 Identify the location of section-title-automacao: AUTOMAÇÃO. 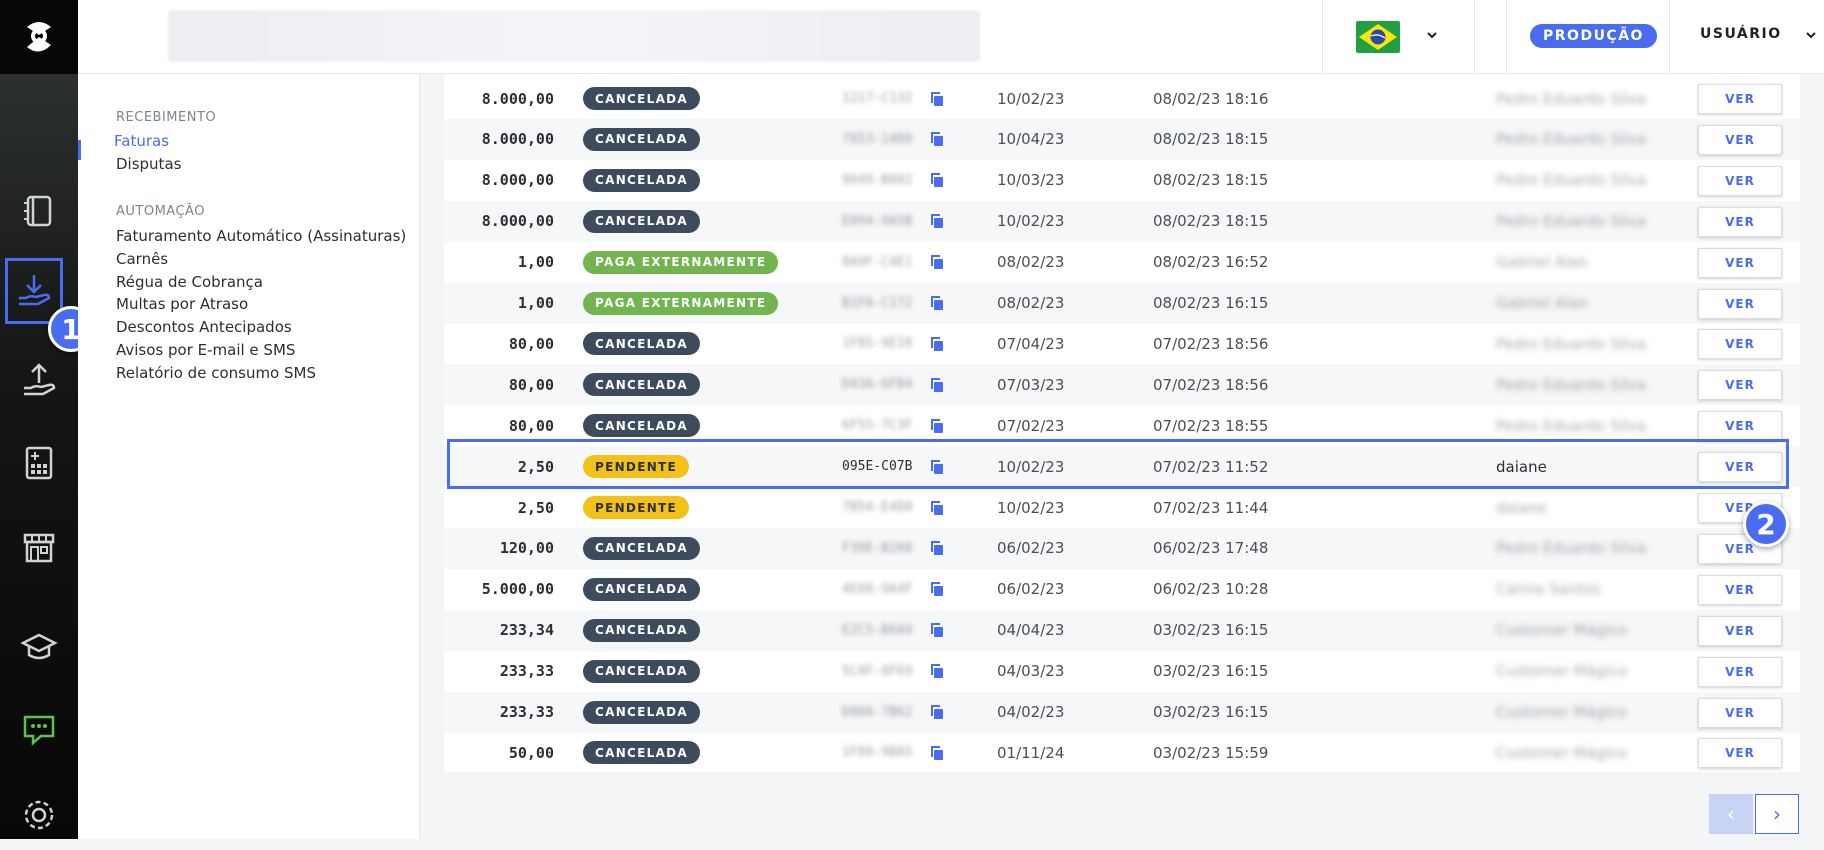
(160, 211).